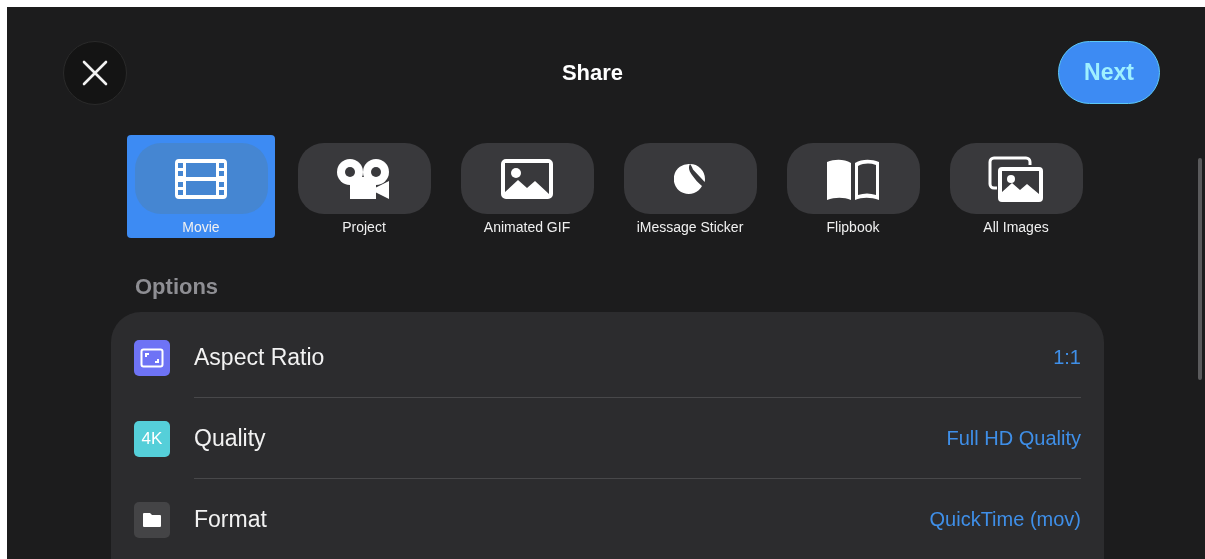 This screenshot has height=559, width=1205. What do you see at coordinates (690, 178) in the screenshot?
I see `sticker-icon` at bounding box center [690, 178].